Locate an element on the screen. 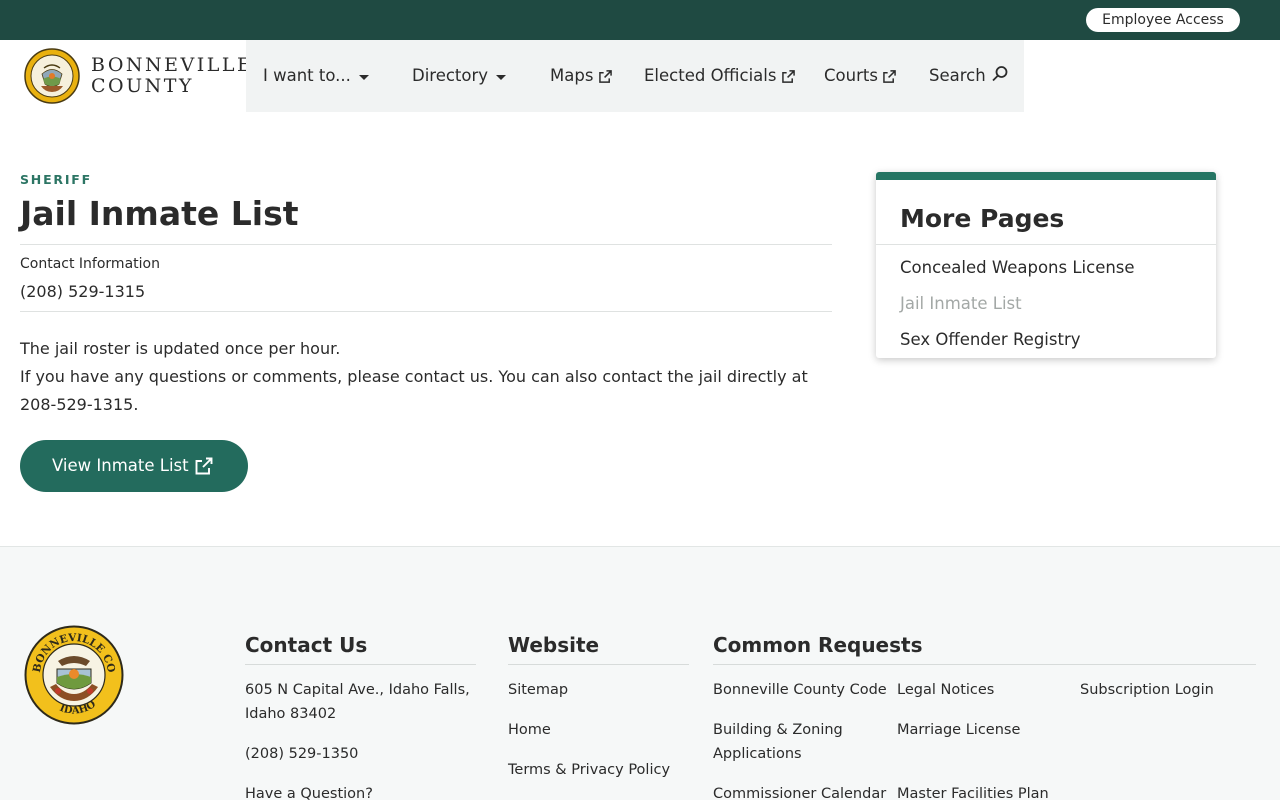 This screenshot has width=1280, height=800. page-title: Jail Inmate List is located at coordinates (159, 213).